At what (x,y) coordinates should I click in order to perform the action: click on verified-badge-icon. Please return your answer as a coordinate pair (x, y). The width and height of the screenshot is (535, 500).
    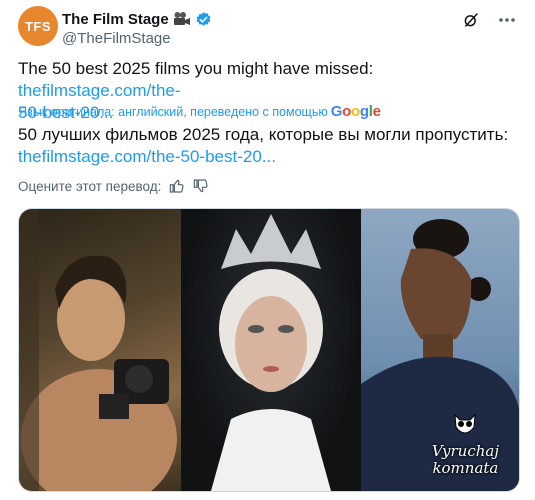
    Looking at the image, I should click on (203, 19).